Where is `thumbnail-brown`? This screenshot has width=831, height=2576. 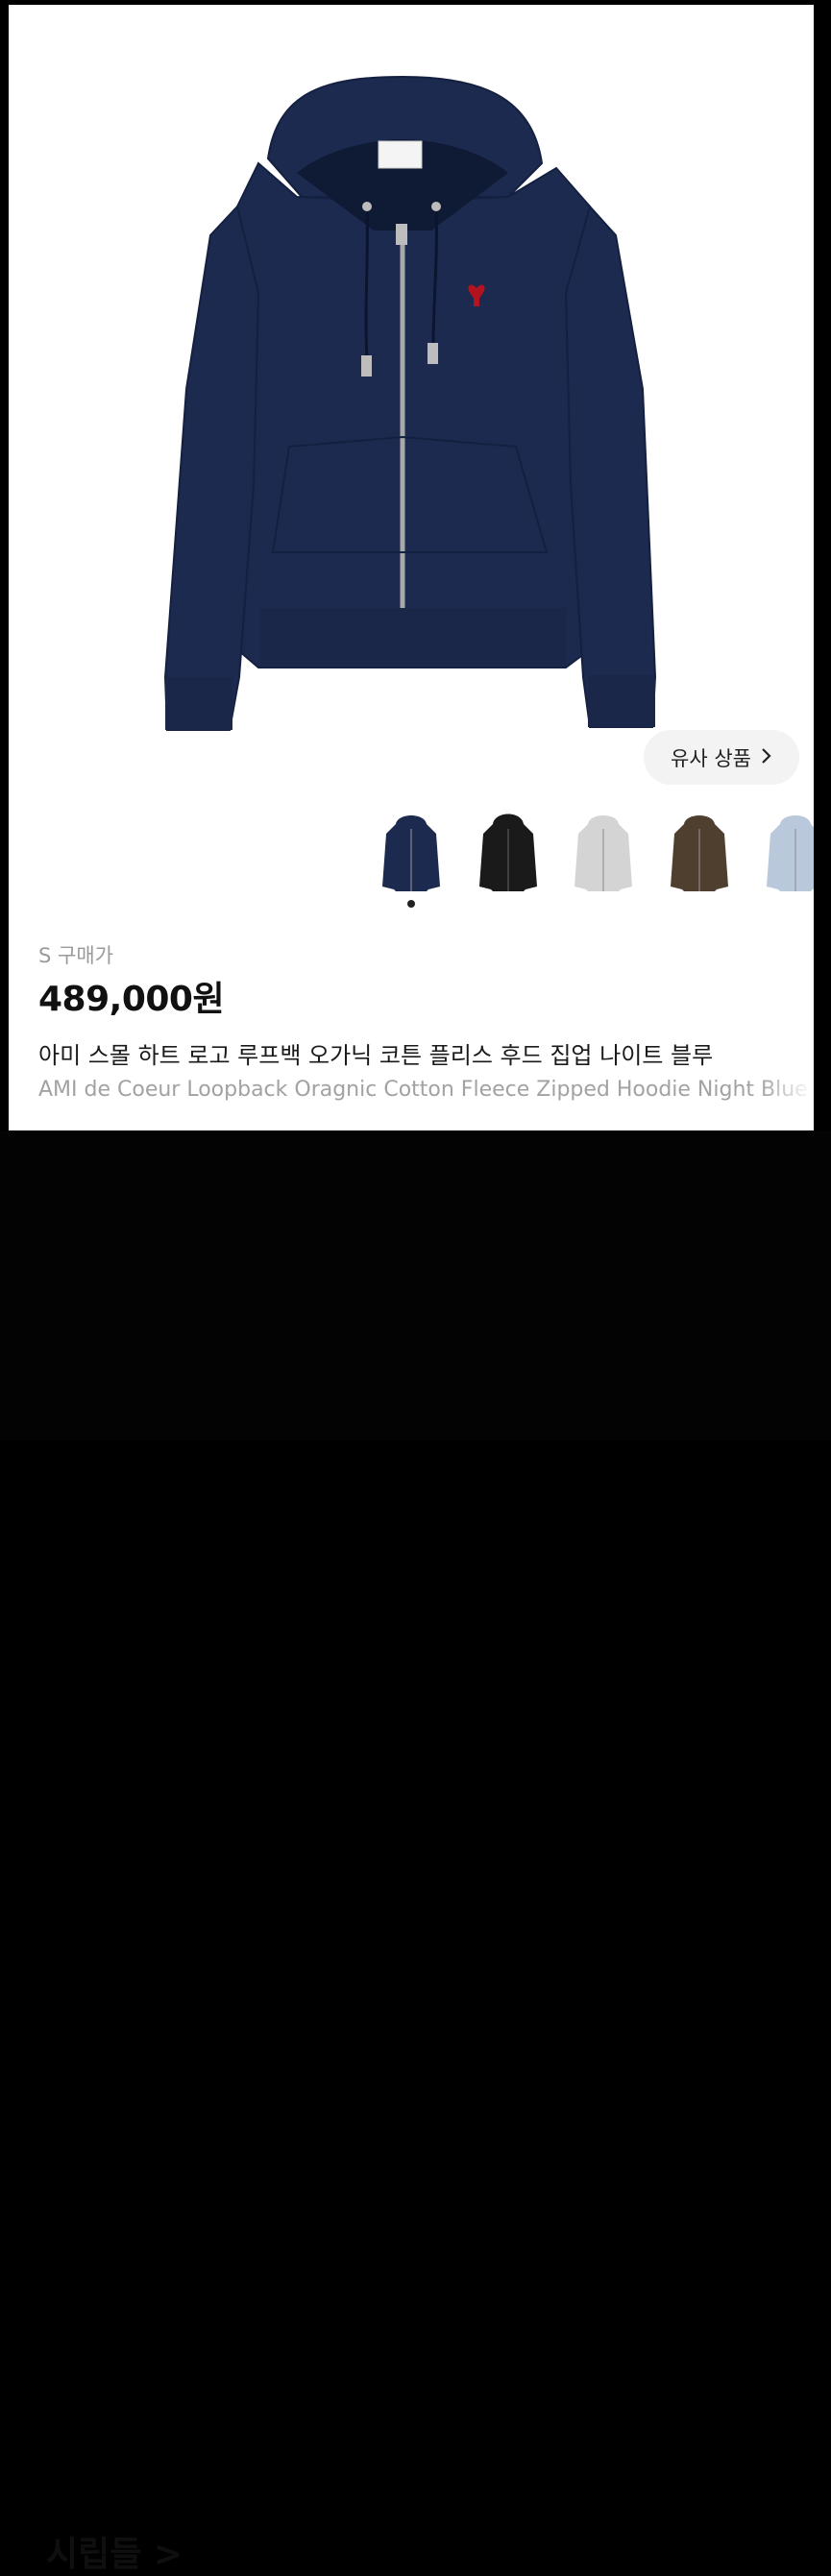 thumbnail-brown is located at coordinates (699, 853).